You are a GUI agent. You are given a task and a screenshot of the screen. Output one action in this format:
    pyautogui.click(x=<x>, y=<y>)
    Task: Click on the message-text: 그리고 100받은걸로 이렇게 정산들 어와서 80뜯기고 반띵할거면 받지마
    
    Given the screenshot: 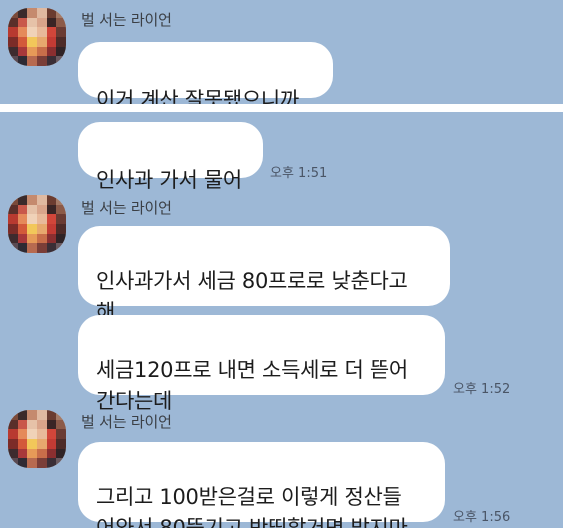 What is the action you would take?
    pyautogui.click(x=252, y=506)
    